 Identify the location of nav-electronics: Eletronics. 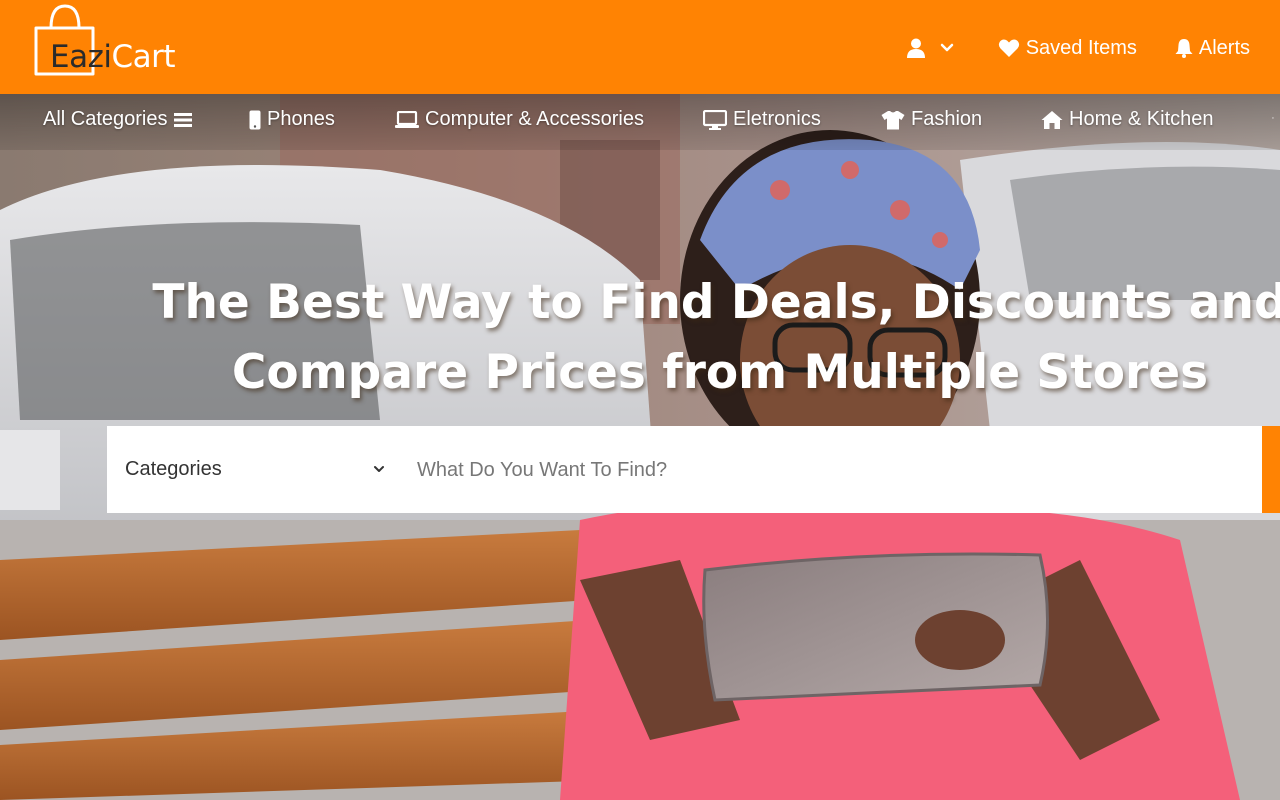
(762, 119).